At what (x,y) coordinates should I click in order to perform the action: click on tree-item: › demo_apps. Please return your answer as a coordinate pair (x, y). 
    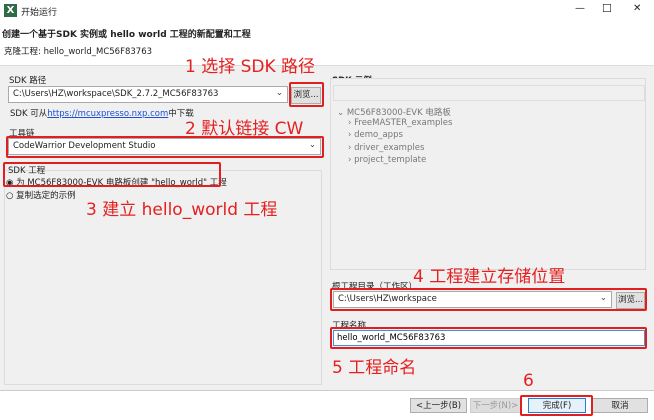
    Looking at the image, I should click on (375, 135).